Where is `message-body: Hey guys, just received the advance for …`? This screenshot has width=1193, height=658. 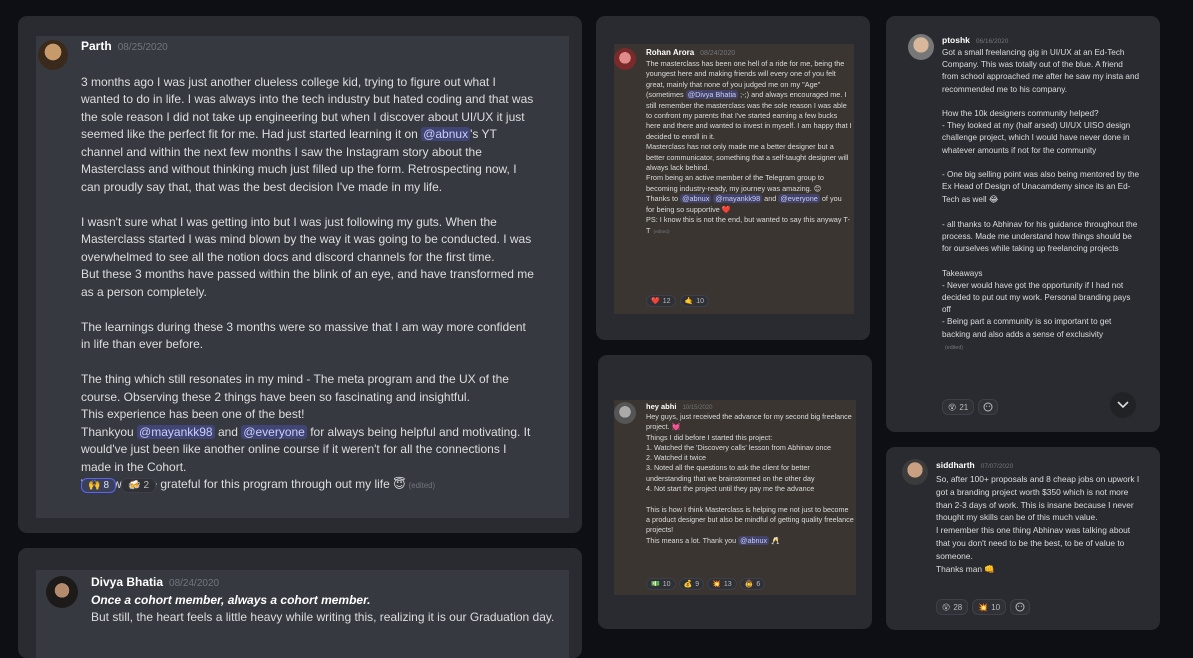
message-body: Hey guys, just received the advance for … is located at coordinates (750, 479).